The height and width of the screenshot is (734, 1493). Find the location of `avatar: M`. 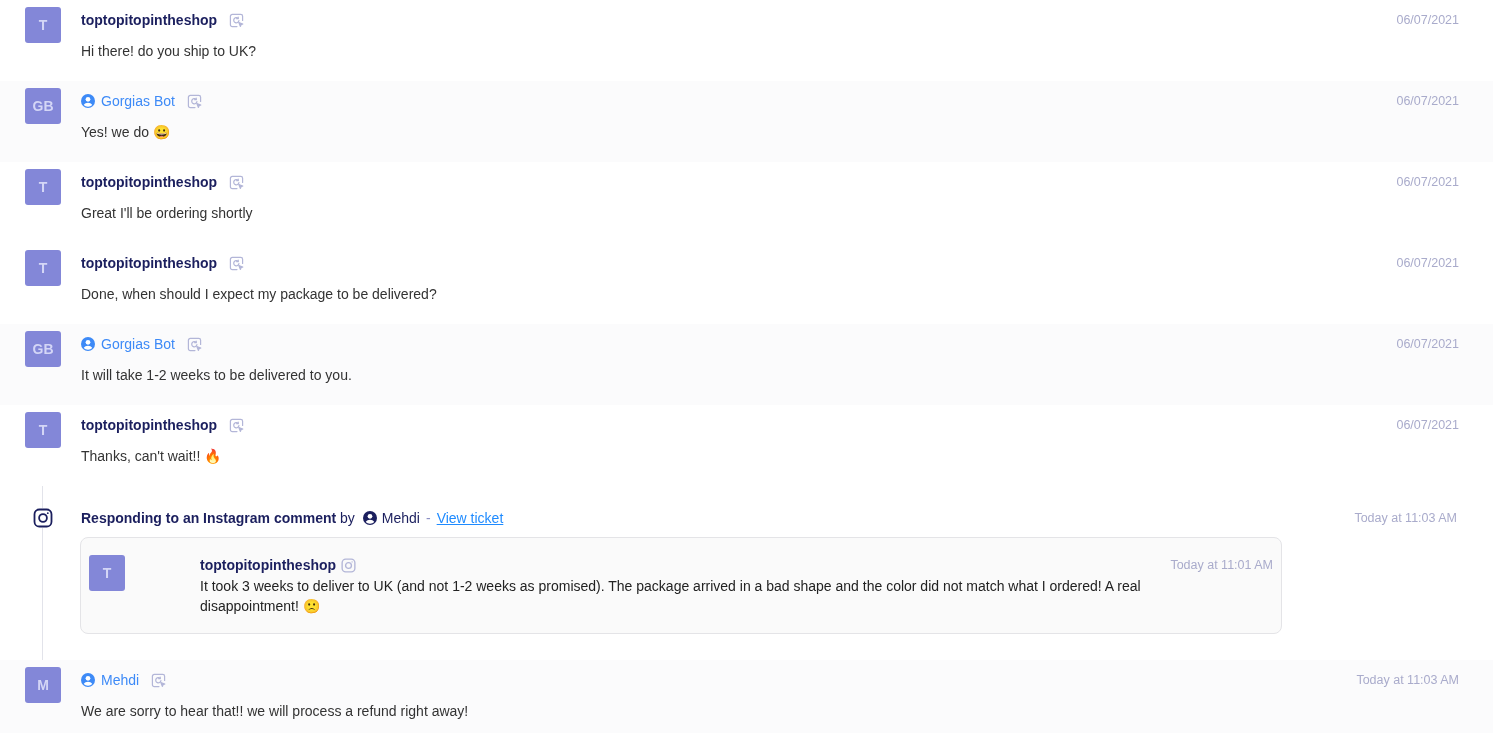

avatar: M is located at coordinates (43, 685).